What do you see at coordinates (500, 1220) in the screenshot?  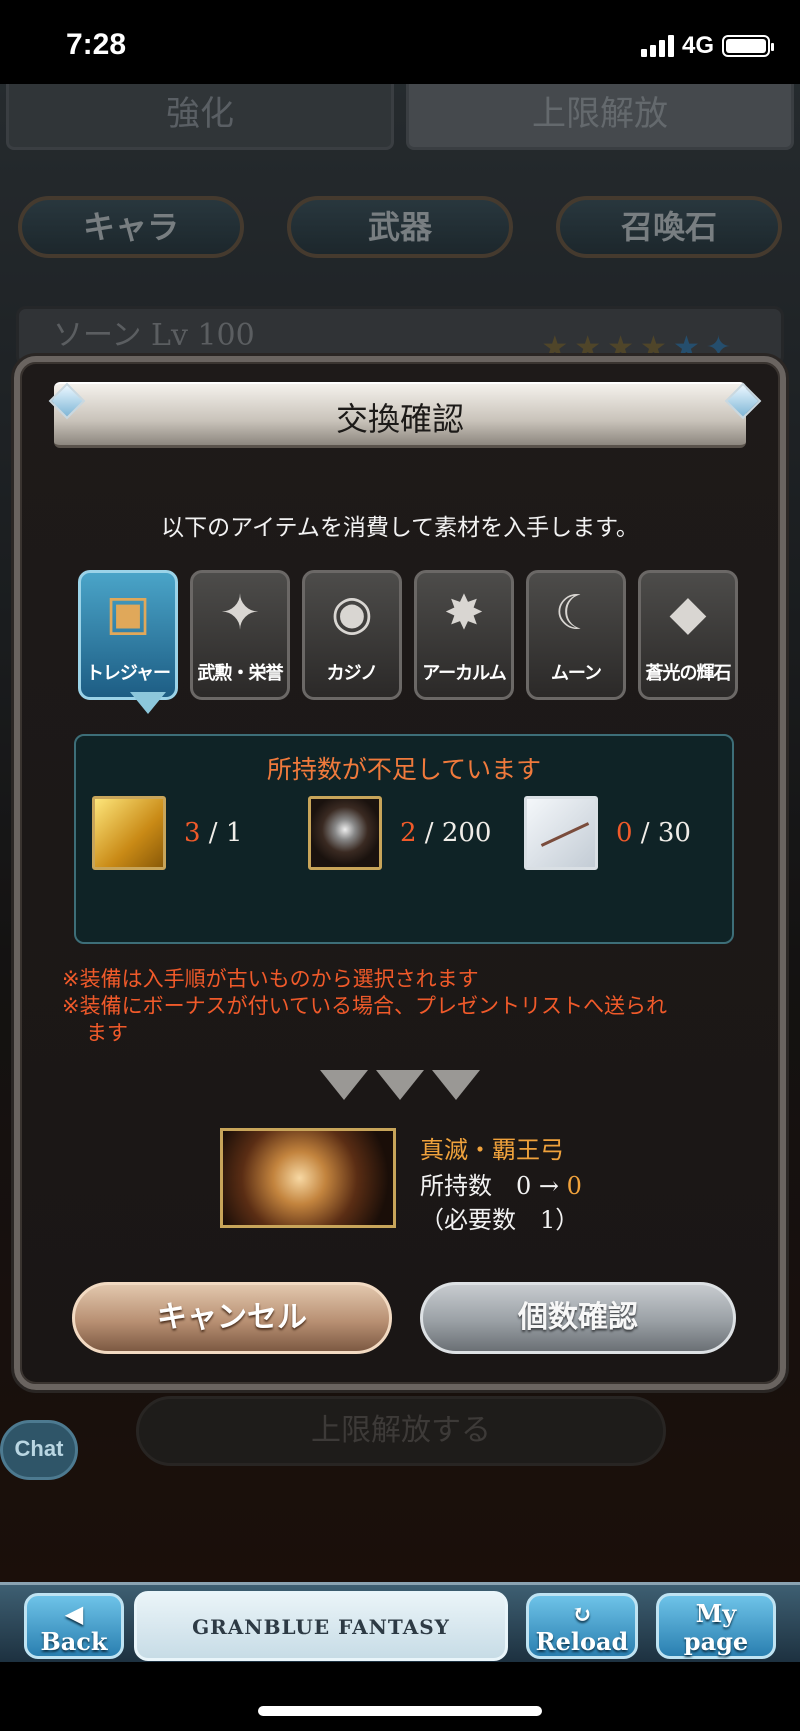 I see `result-required-count: （必要数 1）` at bounding box center [500, 1220].